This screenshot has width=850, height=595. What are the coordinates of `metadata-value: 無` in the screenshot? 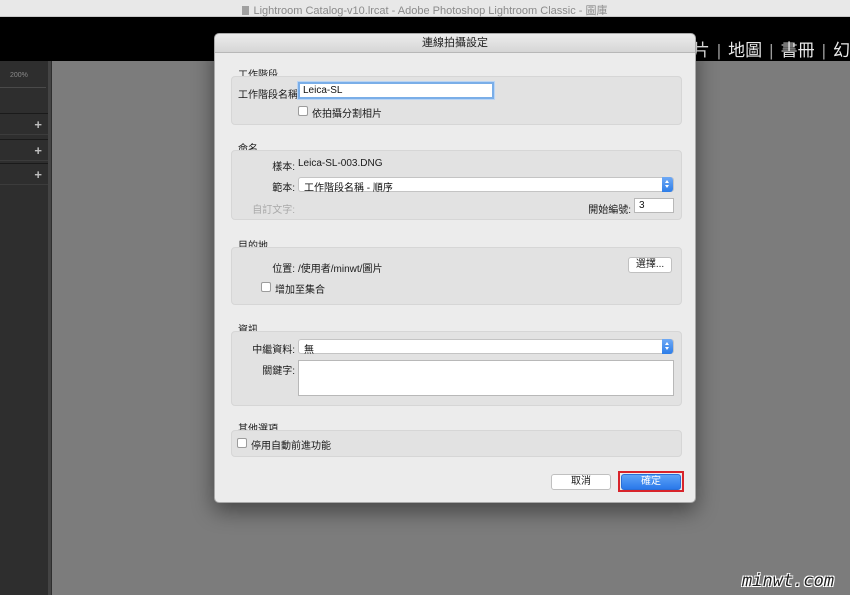 It's located at (309, 350).